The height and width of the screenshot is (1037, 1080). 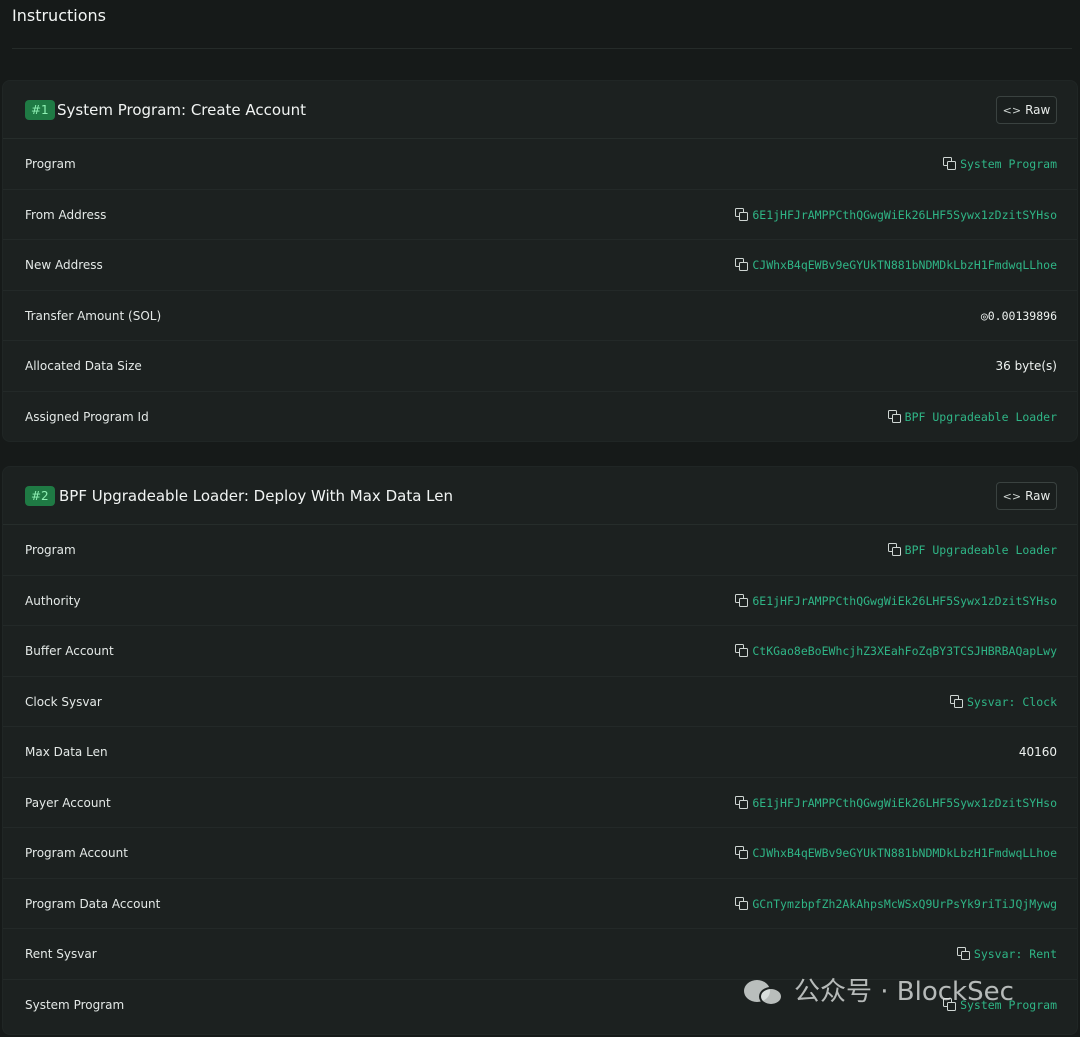 What do you see at coordinates (93, 315) in the screenshot?
I see `row-label: Transfer Amount (SOL)` at bounding box center [93, 315].